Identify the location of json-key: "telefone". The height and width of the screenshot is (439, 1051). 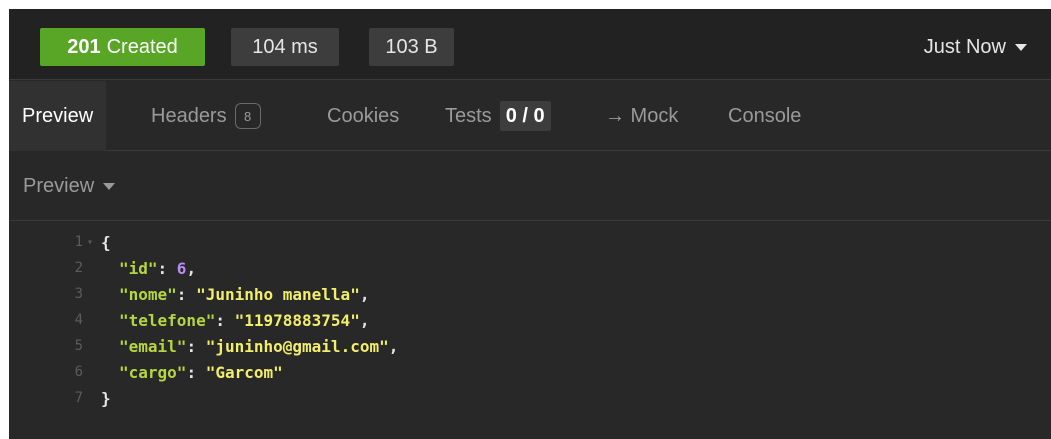
(167, 320).